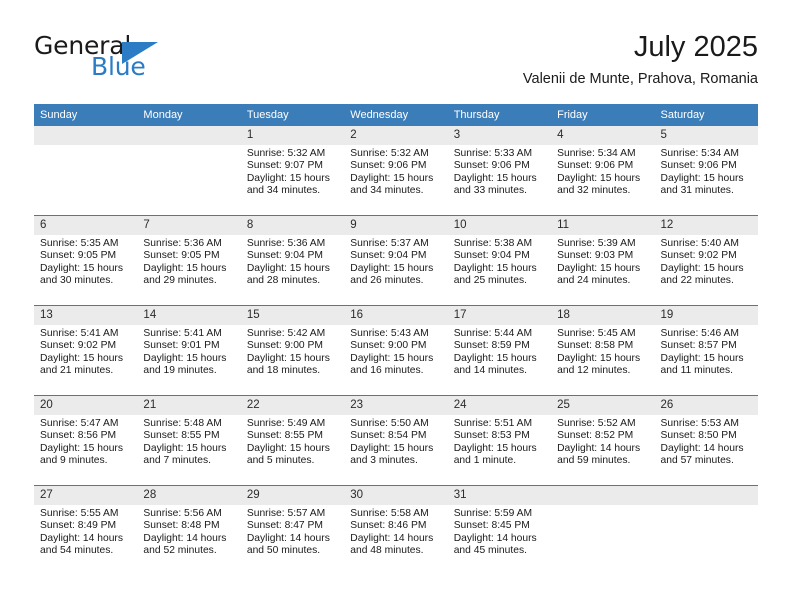  Describe the element at coordinates (495, 544) in the screenshot. I see `daylight-text: Daylight: 14 hours and 45 minutes.` at that location.